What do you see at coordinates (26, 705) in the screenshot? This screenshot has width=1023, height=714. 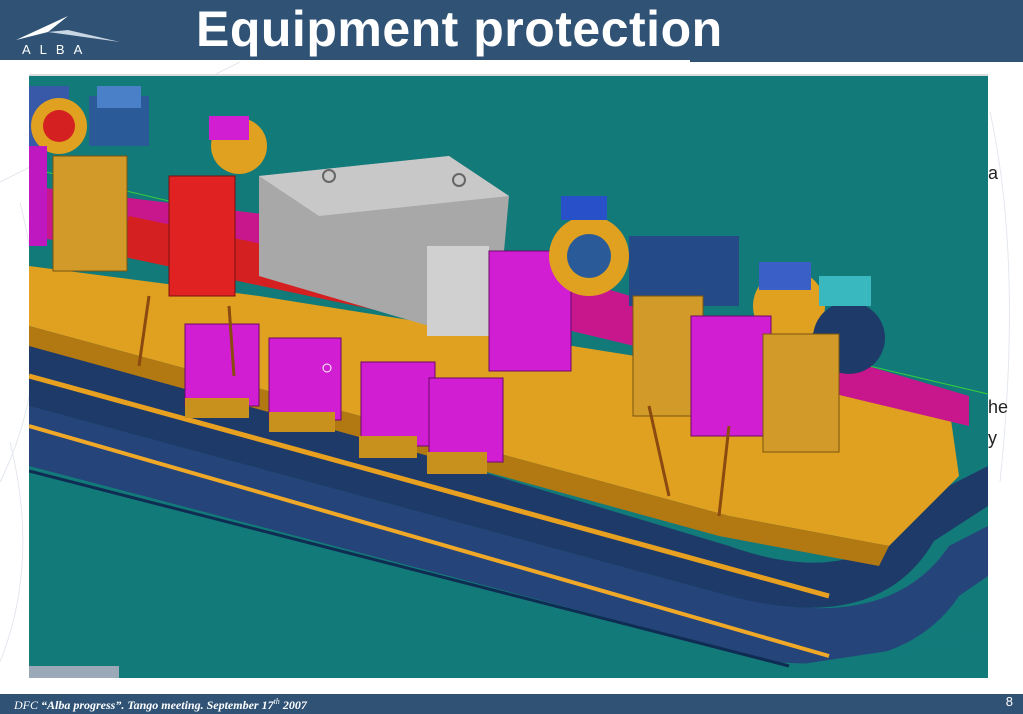 I see `footer-author: DFC` at bounding box center [26, 705].